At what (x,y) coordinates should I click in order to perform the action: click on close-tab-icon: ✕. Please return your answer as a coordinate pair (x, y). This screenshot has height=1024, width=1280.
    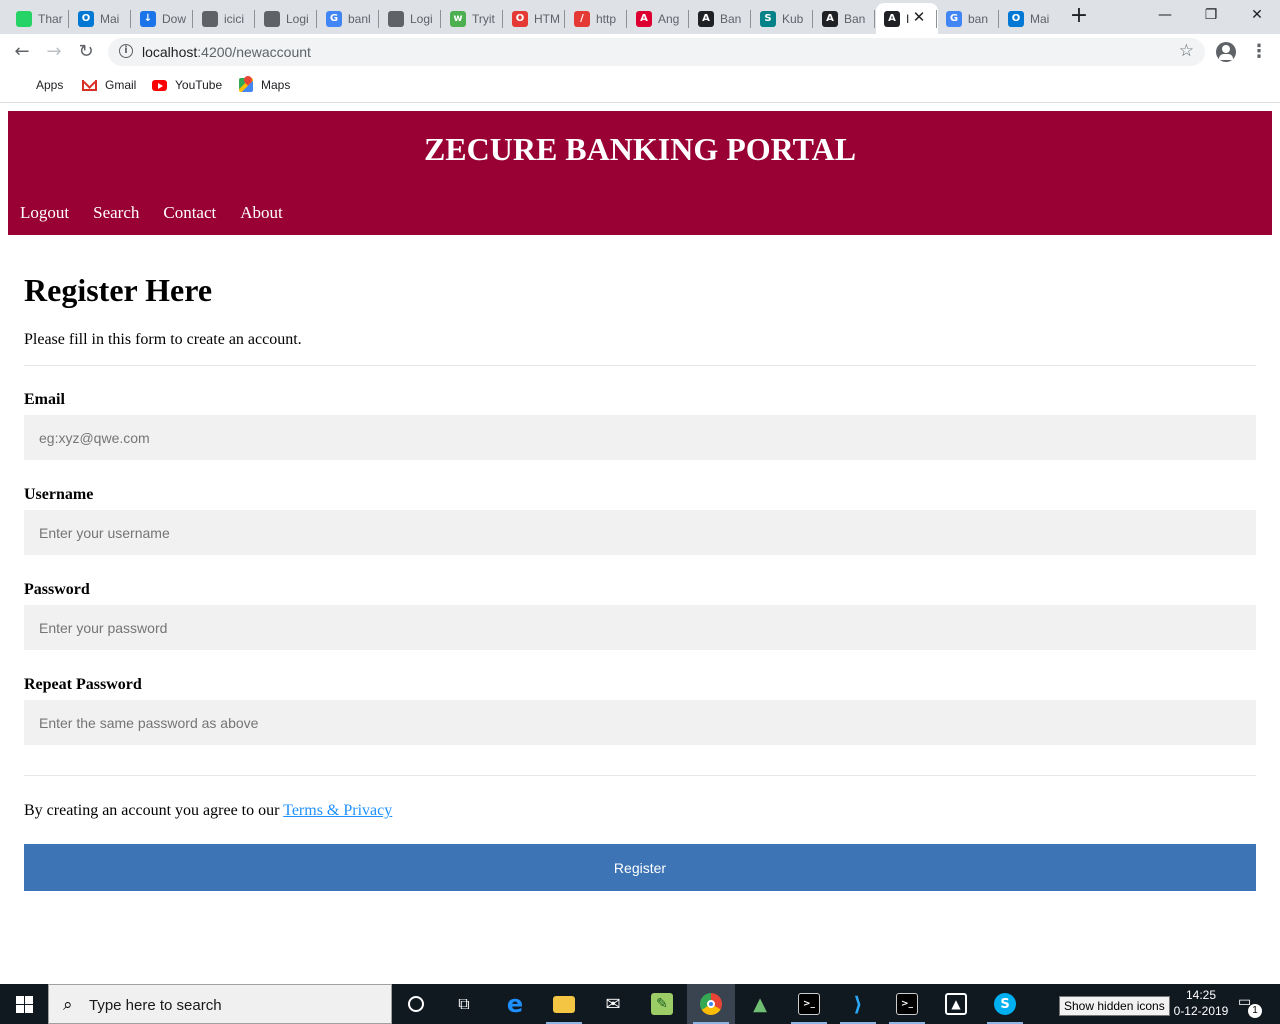
    Looking at the image, I should click on (919, 17).